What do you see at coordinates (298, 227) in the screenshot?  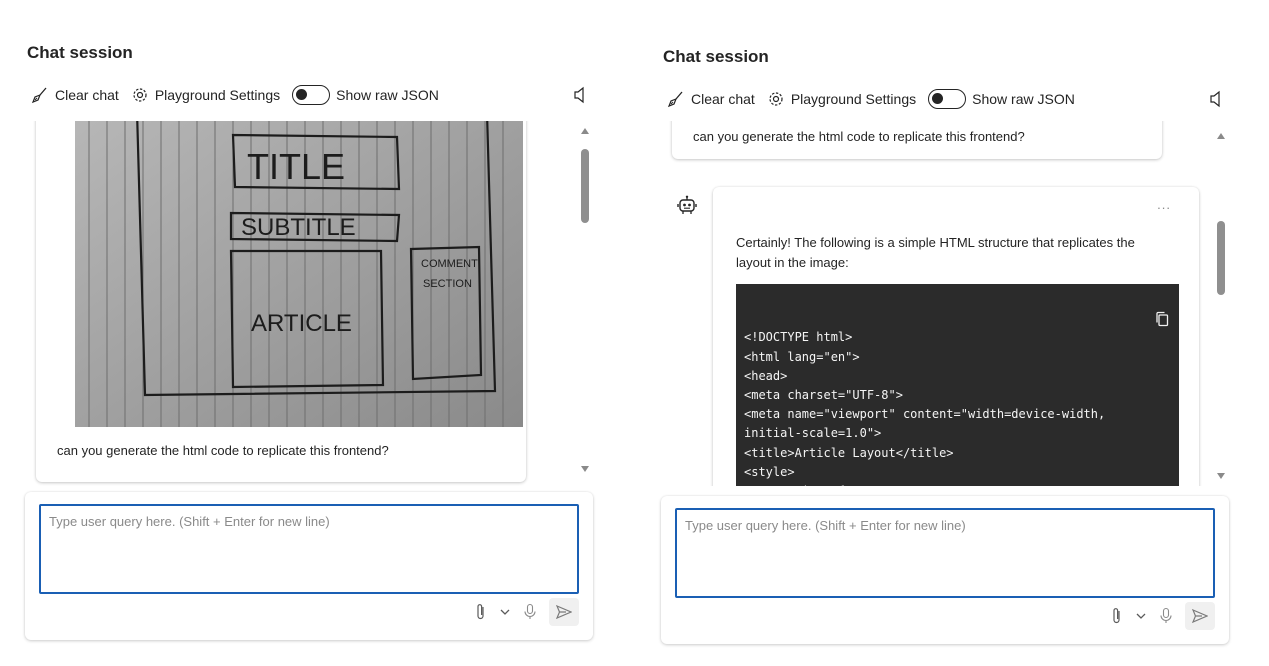 I see `sketch-label-subtitle: SUBTITLE` at bounding box center [298, 227].